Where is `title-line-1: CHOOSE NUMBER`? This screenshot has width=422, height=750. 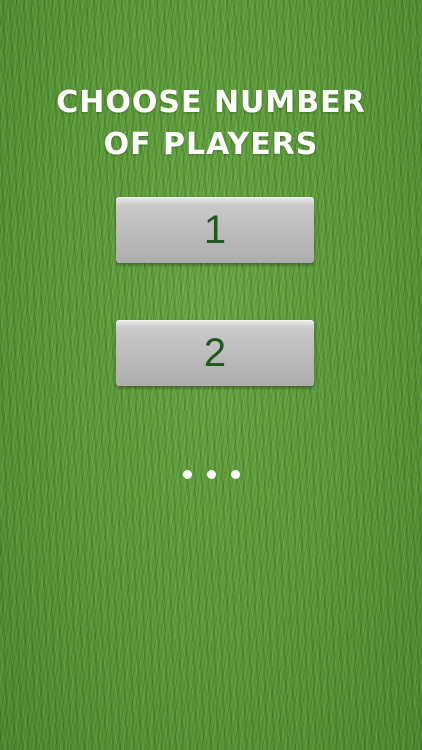 title-line-1: CHOOSE NUMBER is located at coordinates (211, 102).